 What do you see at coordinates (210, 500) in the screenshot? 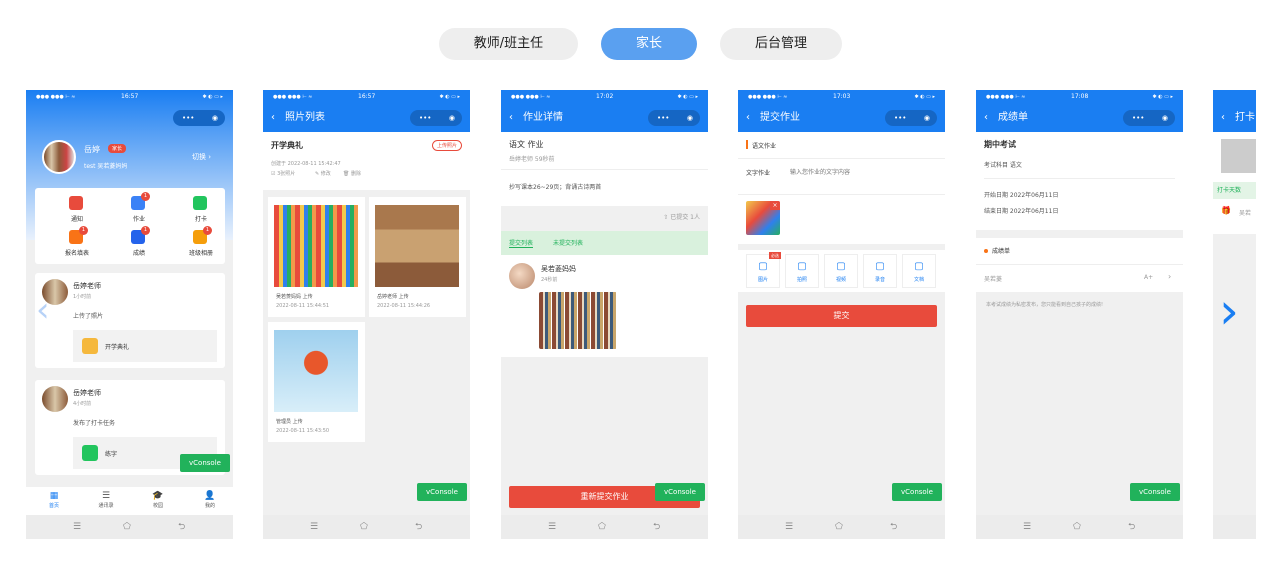
I see `bottom-nav-profile: 👤 我的` at bounding box center [210, 500].